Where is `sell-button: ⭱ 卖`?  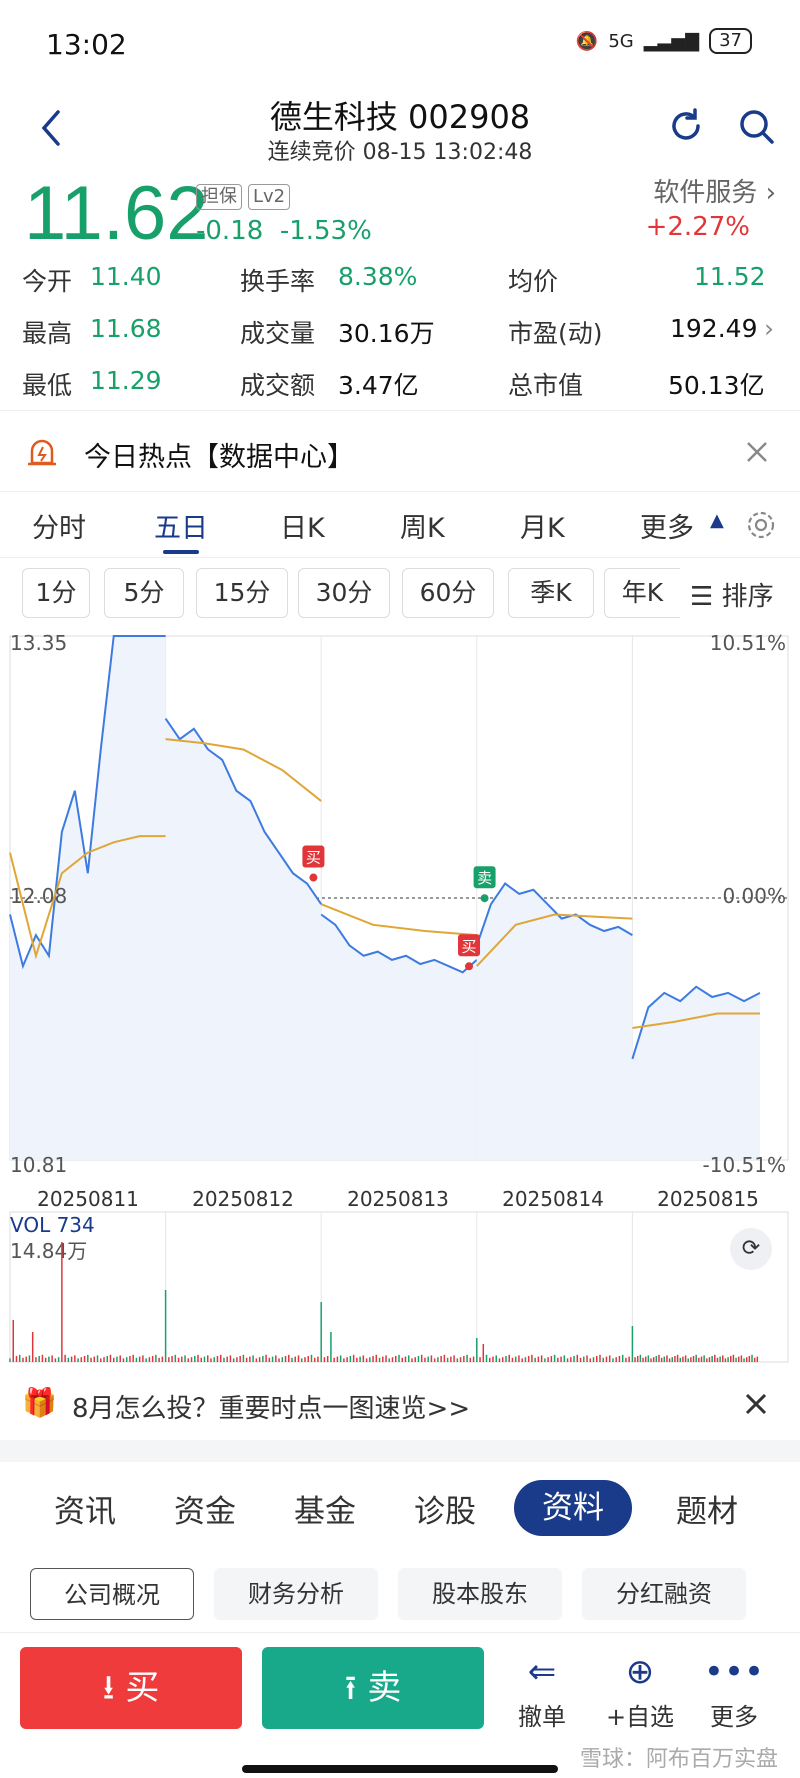 sell-button: ⭱ 卖 is located at coordinates (373, 1688).